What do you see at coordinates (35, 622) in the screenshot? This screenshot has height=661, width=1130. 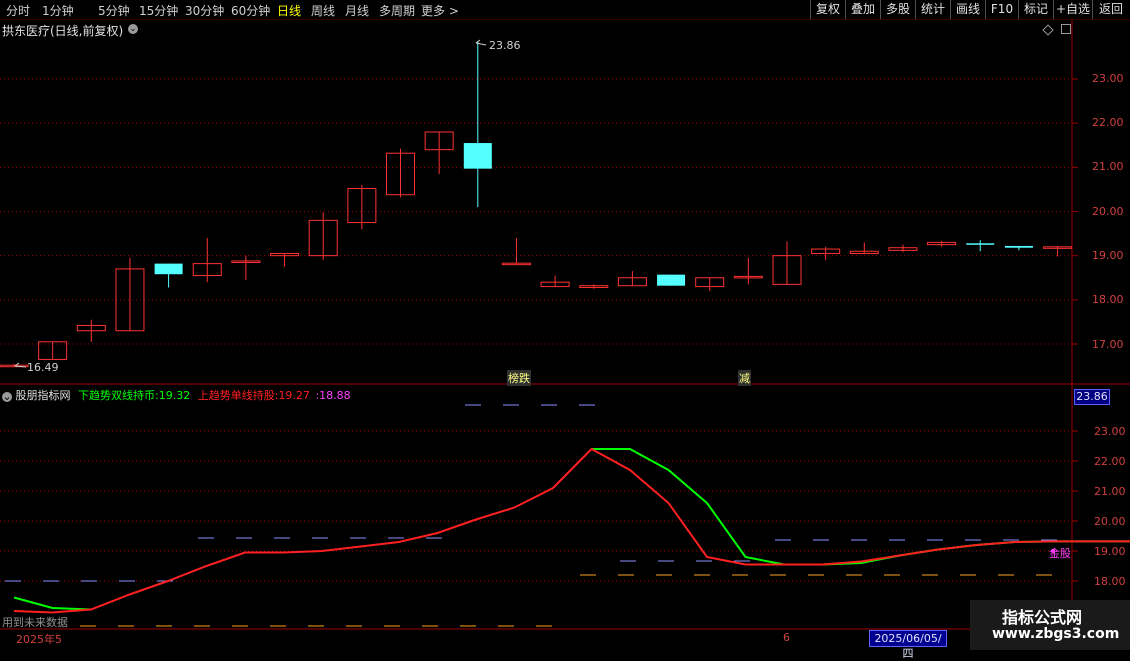 I see `future-data-note: 用到未来数据` at bounding box center [35, 622].